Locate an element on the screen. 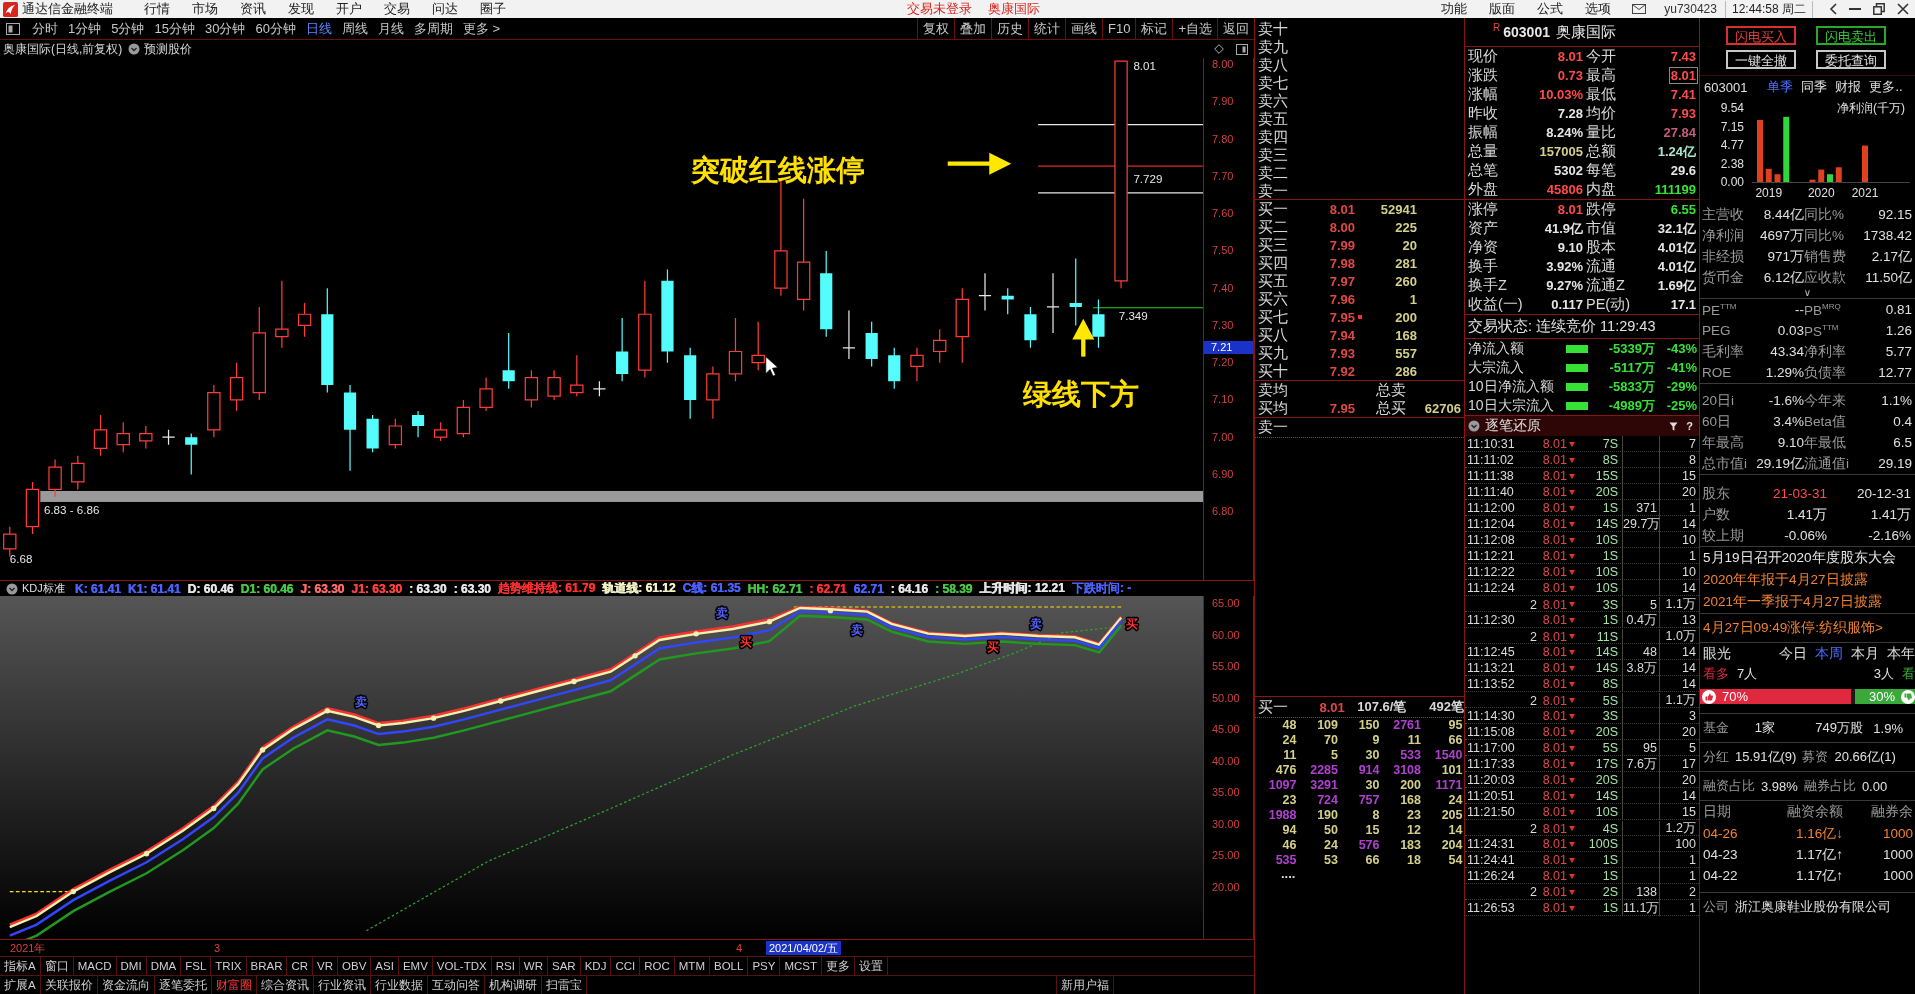 Image resolution: width=1915 pixels, height=994 pixels. menu-item: 选项 is located at coordinates (1598, 9).